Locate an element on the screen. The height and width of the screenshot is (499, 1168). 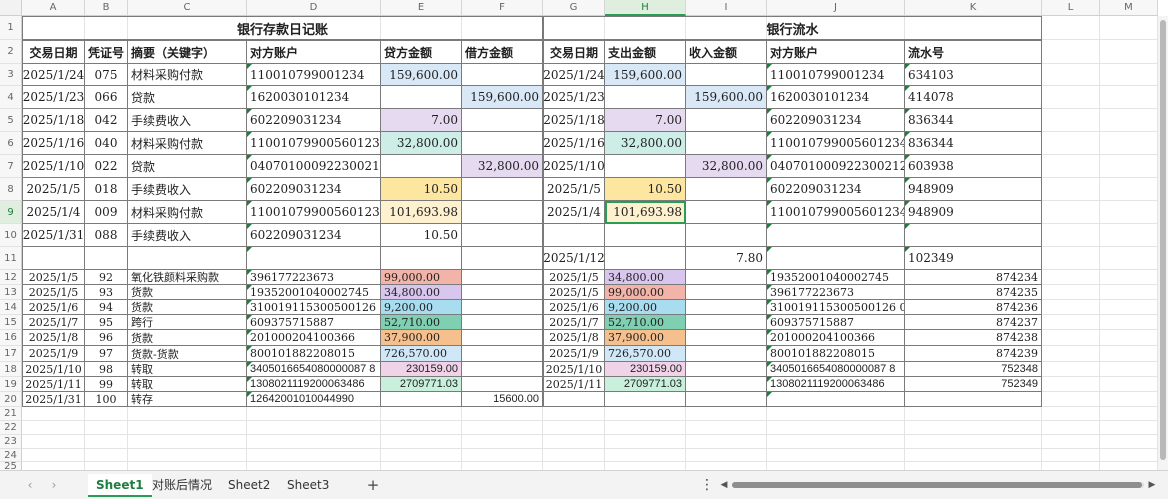
column-header-d: D is located at coordinates (314, 8).